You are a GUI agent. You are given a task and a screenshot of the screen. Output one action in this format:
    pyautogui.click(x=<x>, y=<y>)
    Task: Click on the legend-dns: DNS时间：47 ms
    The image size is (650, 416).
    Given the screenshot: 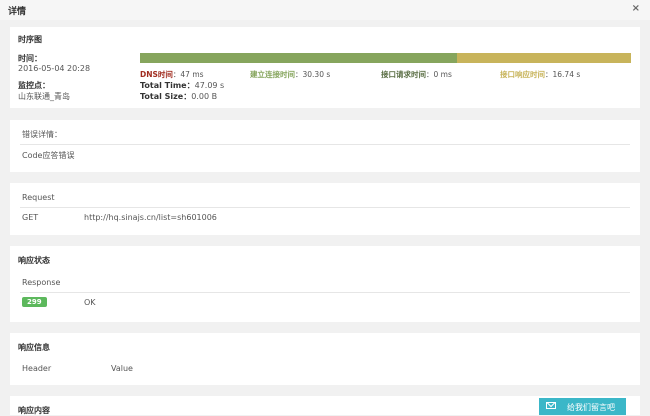 What is the action you would take?
    pyautogui.click(x=172, y=74)
    